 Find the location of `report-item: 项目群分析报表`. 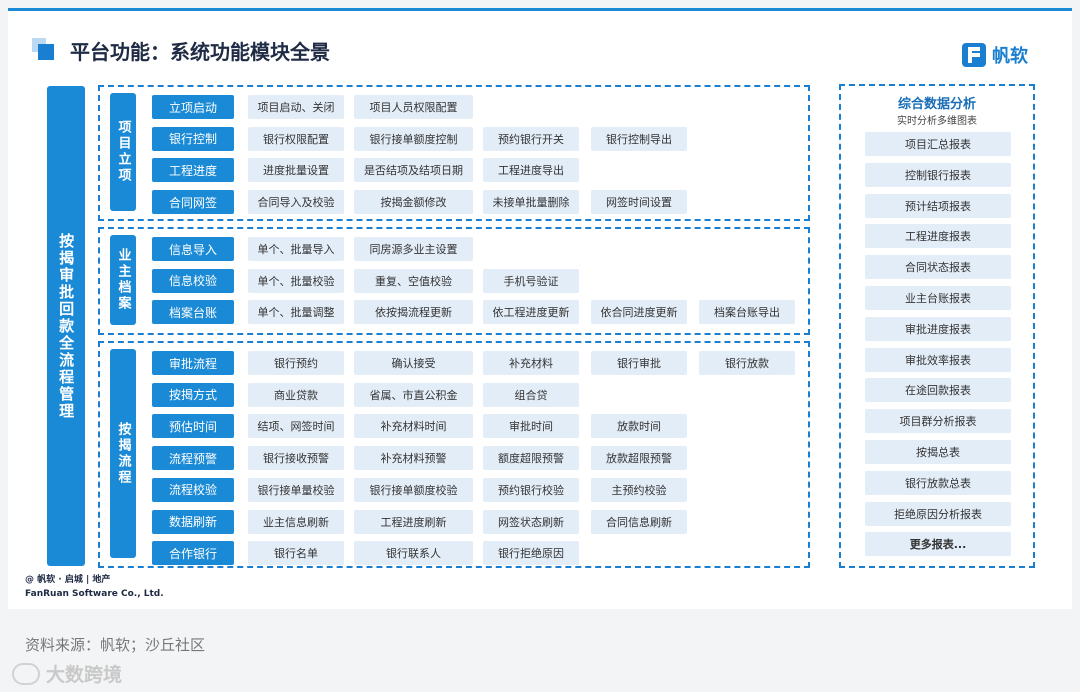

report-item: 项目群分析报表 is located at coordinates (938, 421).